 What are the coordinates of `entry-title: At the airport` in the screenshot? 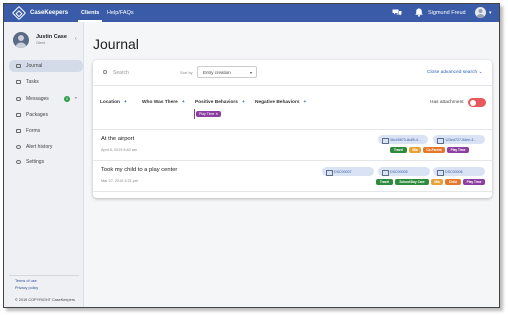 It's located at (117, 139).